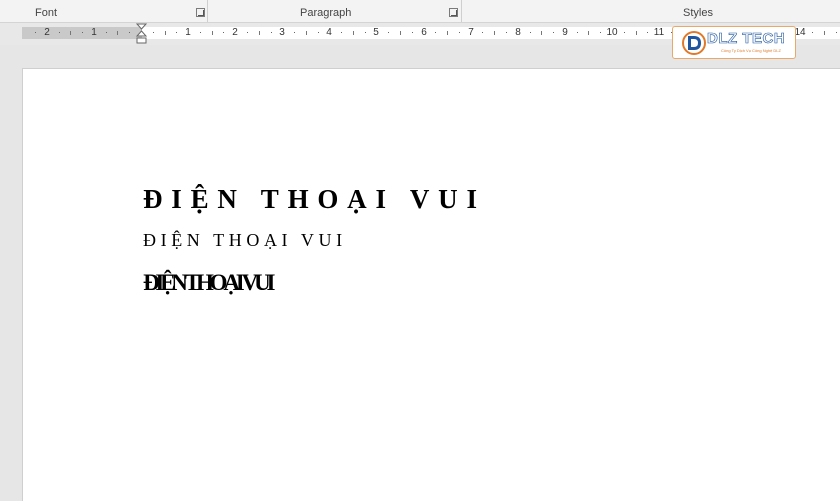  Describe the element at coordinates (746, 39) in the screenshot. I see `logo-text: DLZ TECH` at that location.